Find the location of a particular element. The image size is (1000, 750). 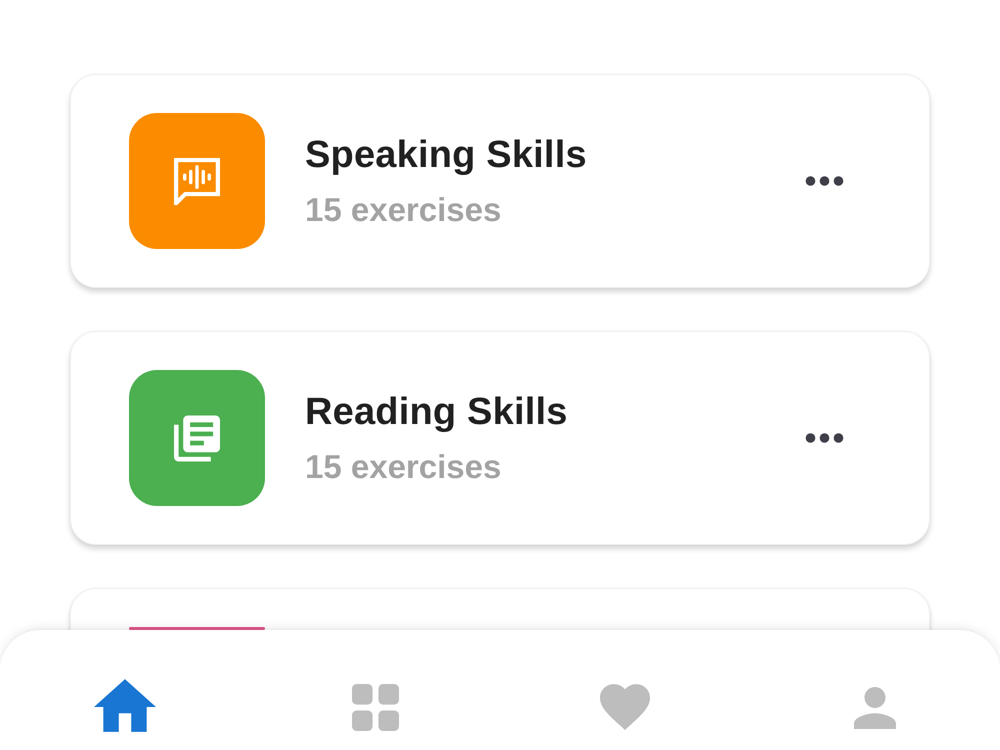

card-title: Speaking Skills is located at coordinates (446, 155).